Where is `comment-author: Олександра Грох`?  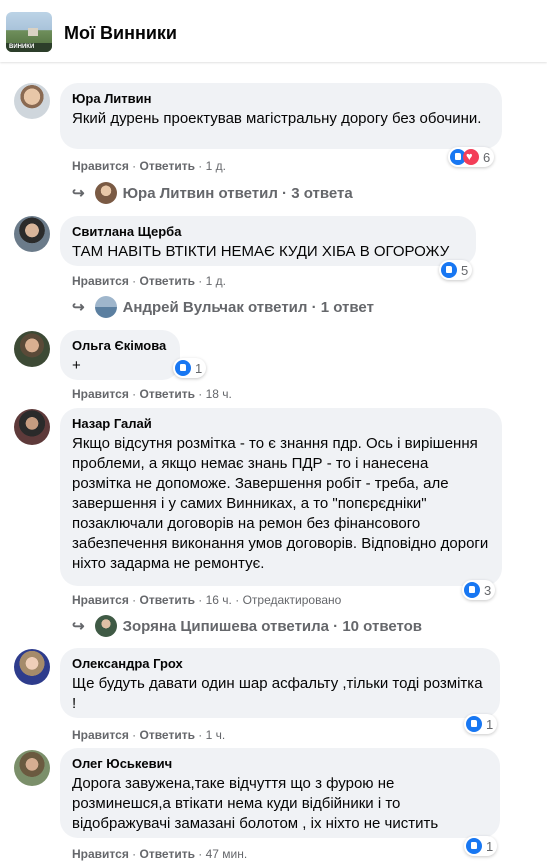 comment-author: Олександра Грох is located at coordinates (280, 664).